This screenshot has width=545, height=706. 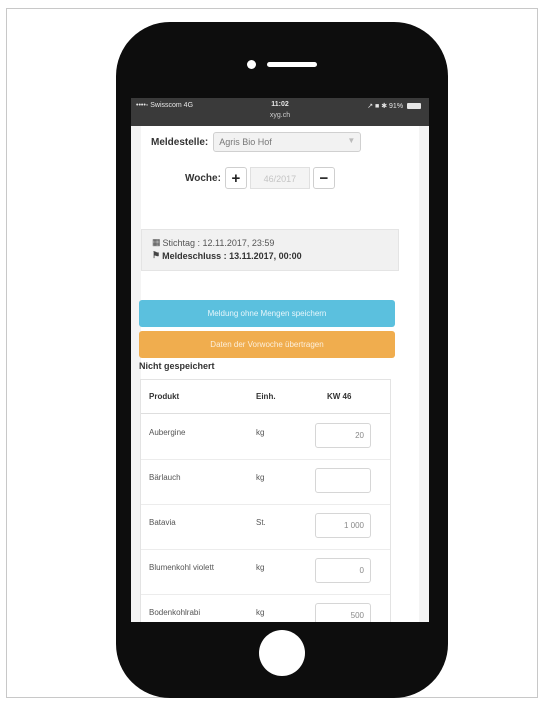 What do you see at coordinates (343, 612) in the screenshot?
I see `quantity-input: 500` at bounding box center [343, 612].